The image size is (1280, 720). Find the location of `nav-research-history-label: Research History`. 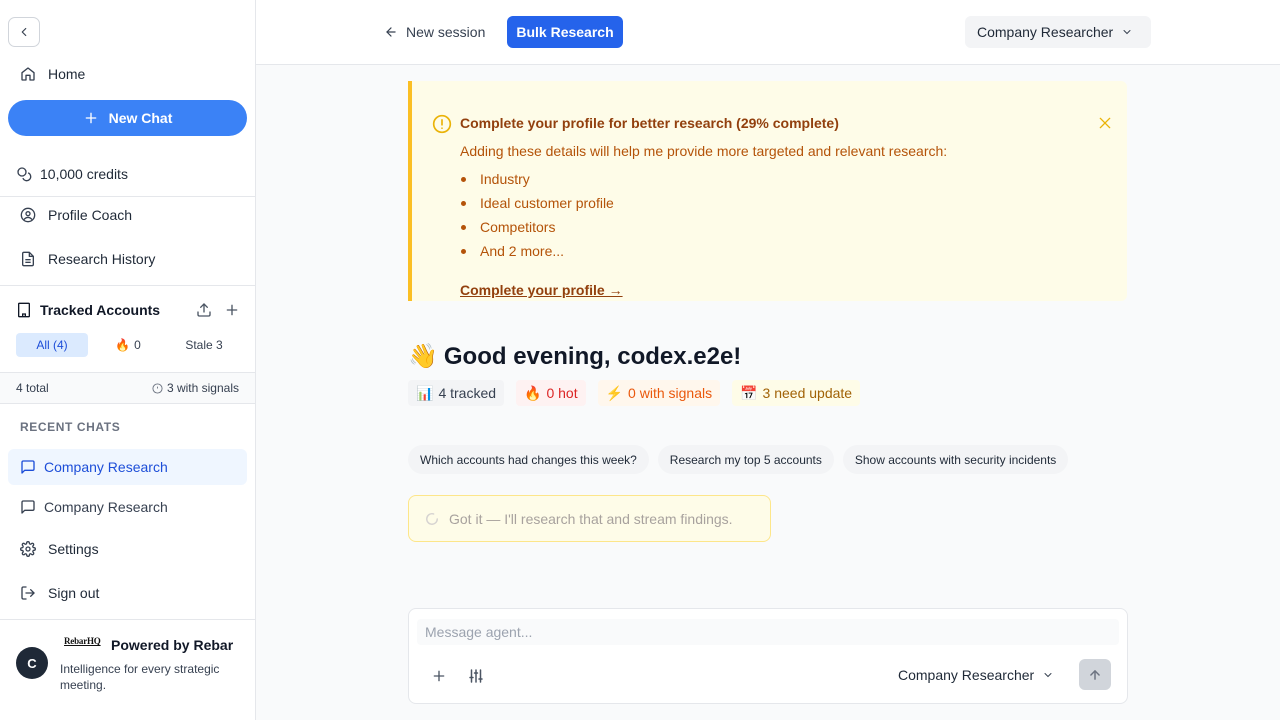

nav-research-history-label: Research History is located at coordinates (102, 259).